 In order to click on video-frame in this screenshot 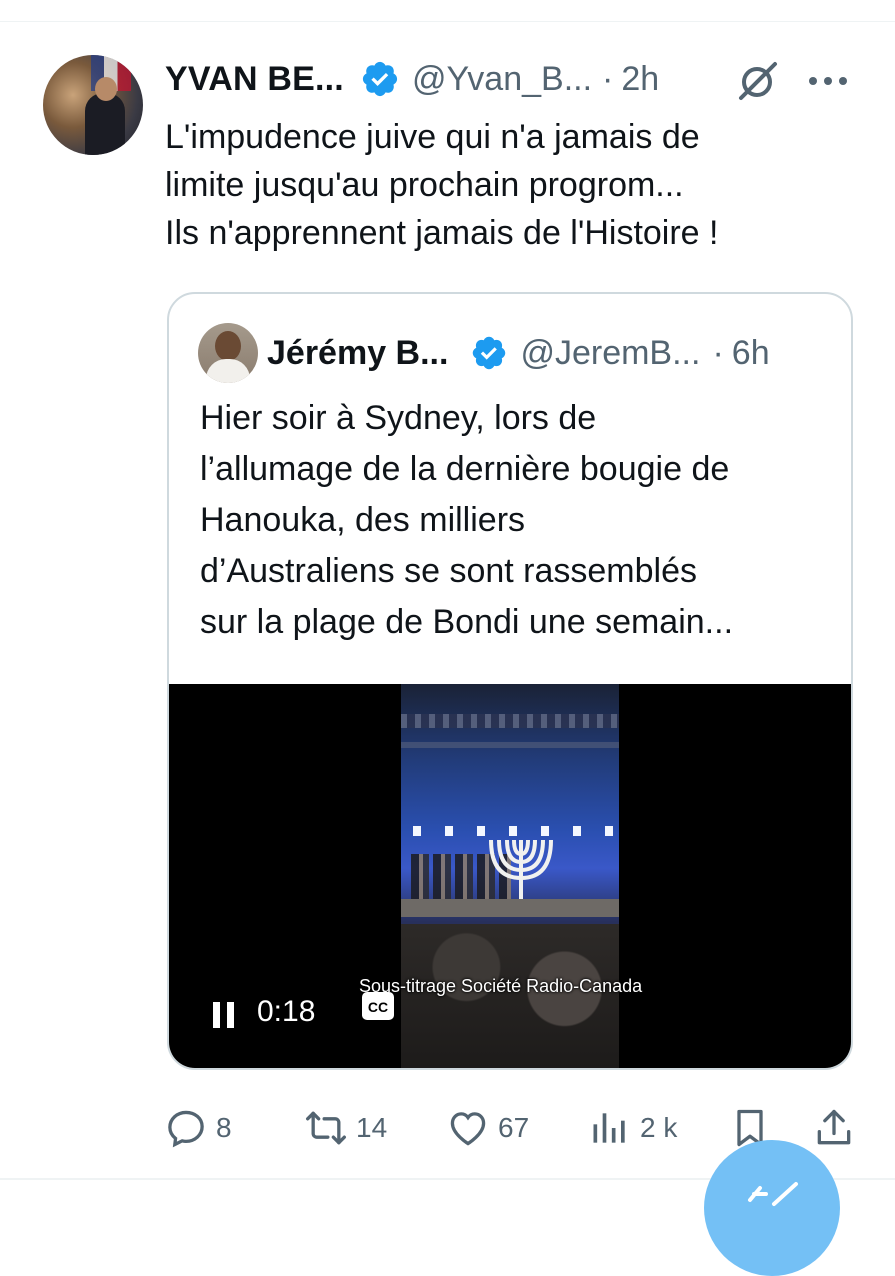, I will do `click(510, 876)`.